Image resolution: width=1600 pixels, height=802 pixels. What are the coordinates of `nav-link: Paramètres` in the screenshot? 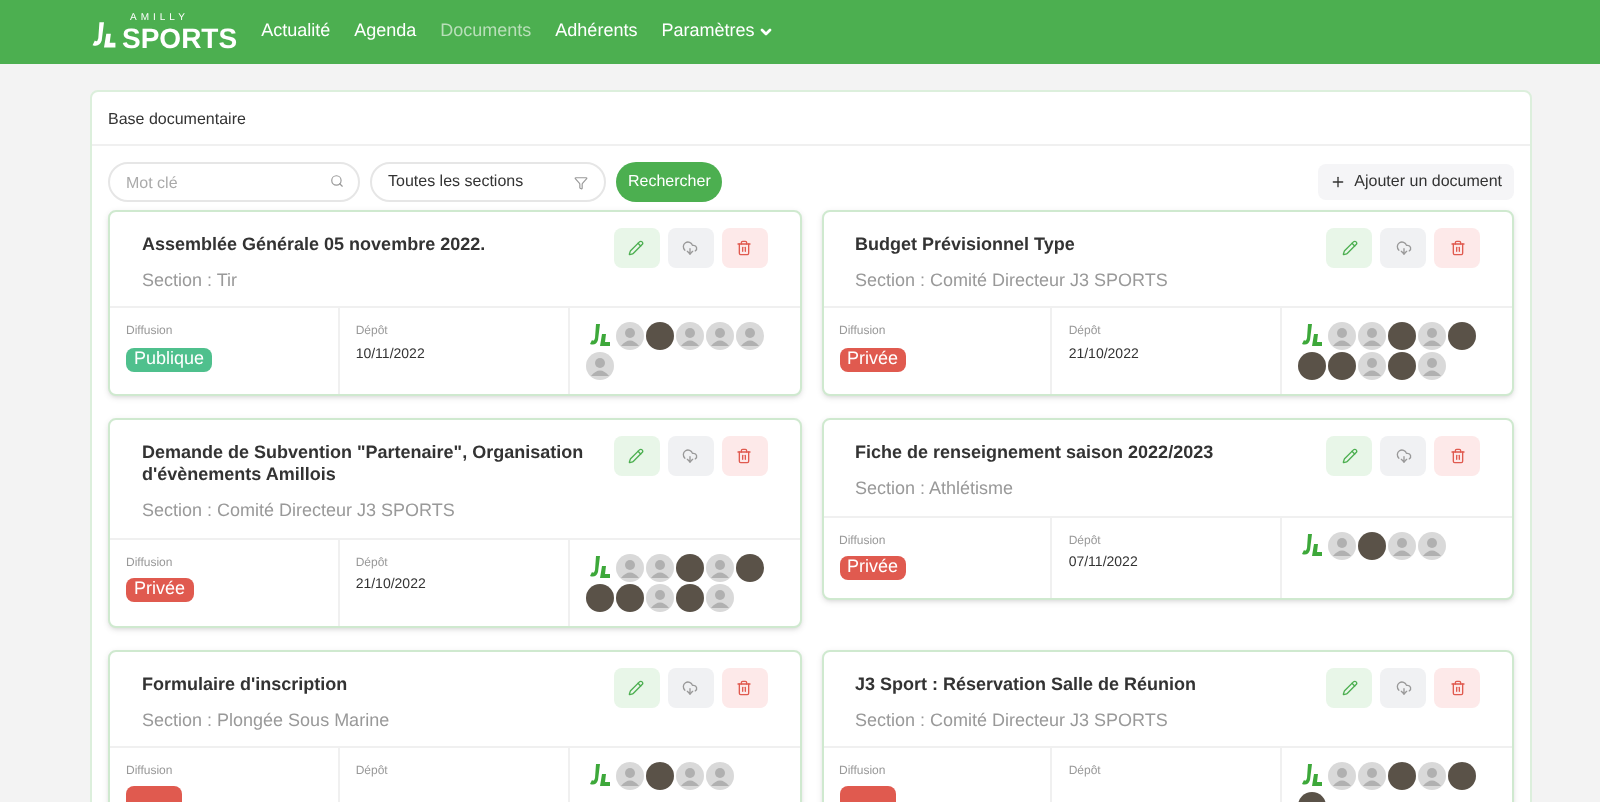 It's located at (718, 32).